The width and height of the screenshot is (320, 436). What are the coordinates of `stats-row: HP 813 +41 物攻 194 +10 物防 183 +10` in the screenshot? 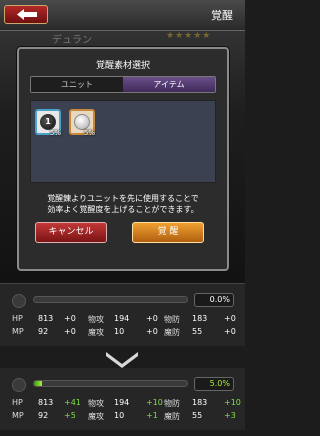 It's located at (122, 404).